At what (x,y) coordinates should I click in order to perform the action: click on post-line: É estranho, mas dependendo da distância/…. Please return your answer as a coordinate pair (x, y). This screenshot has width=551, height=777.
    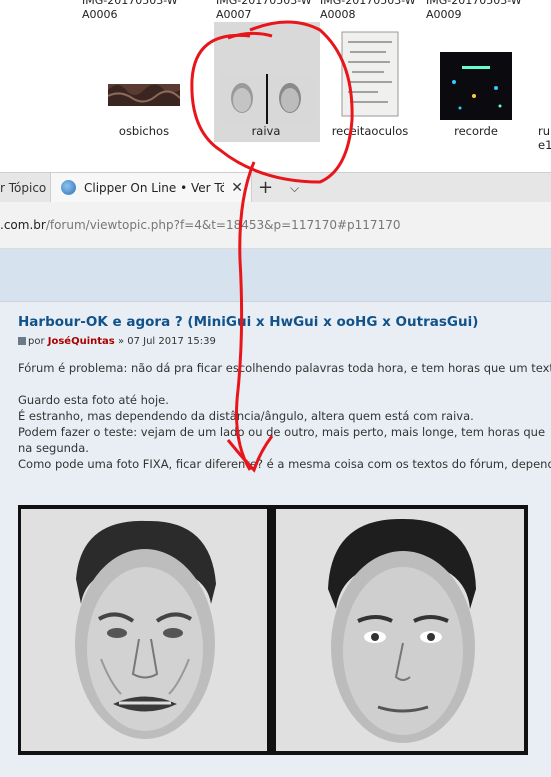
    Looking at the image, I should click on (246, 416).